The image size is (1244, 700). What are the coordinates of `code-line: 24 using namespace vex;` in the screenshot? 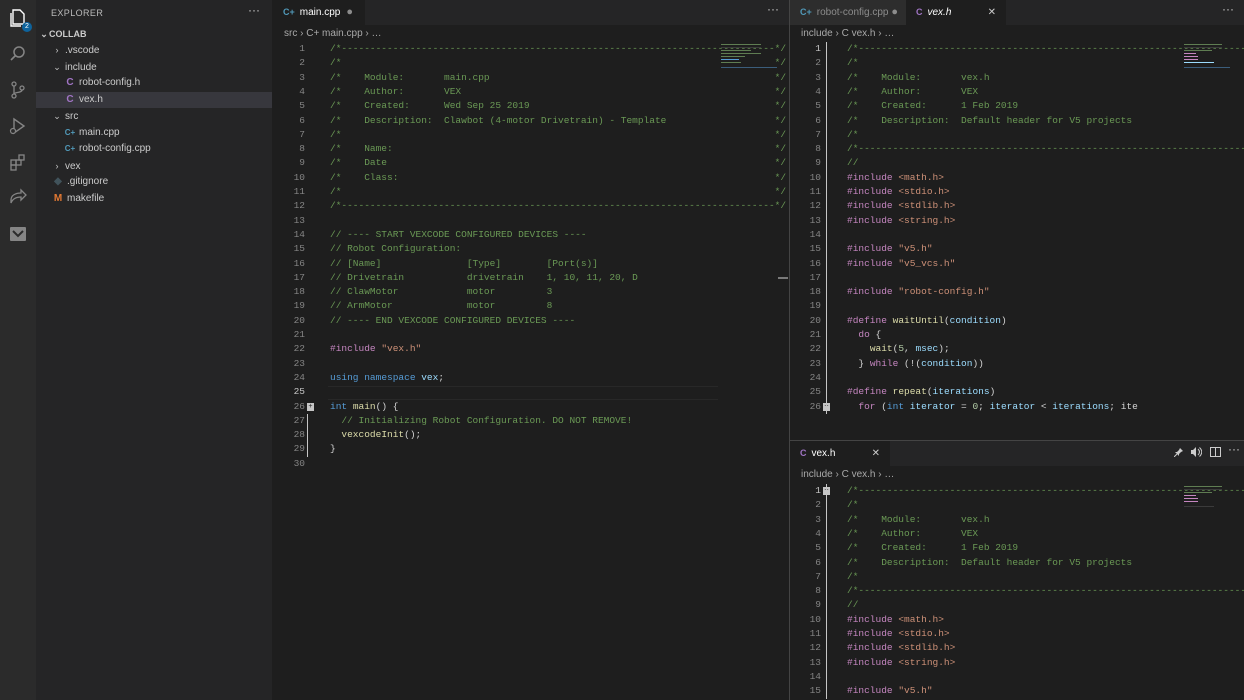 It's located at (531, 378).